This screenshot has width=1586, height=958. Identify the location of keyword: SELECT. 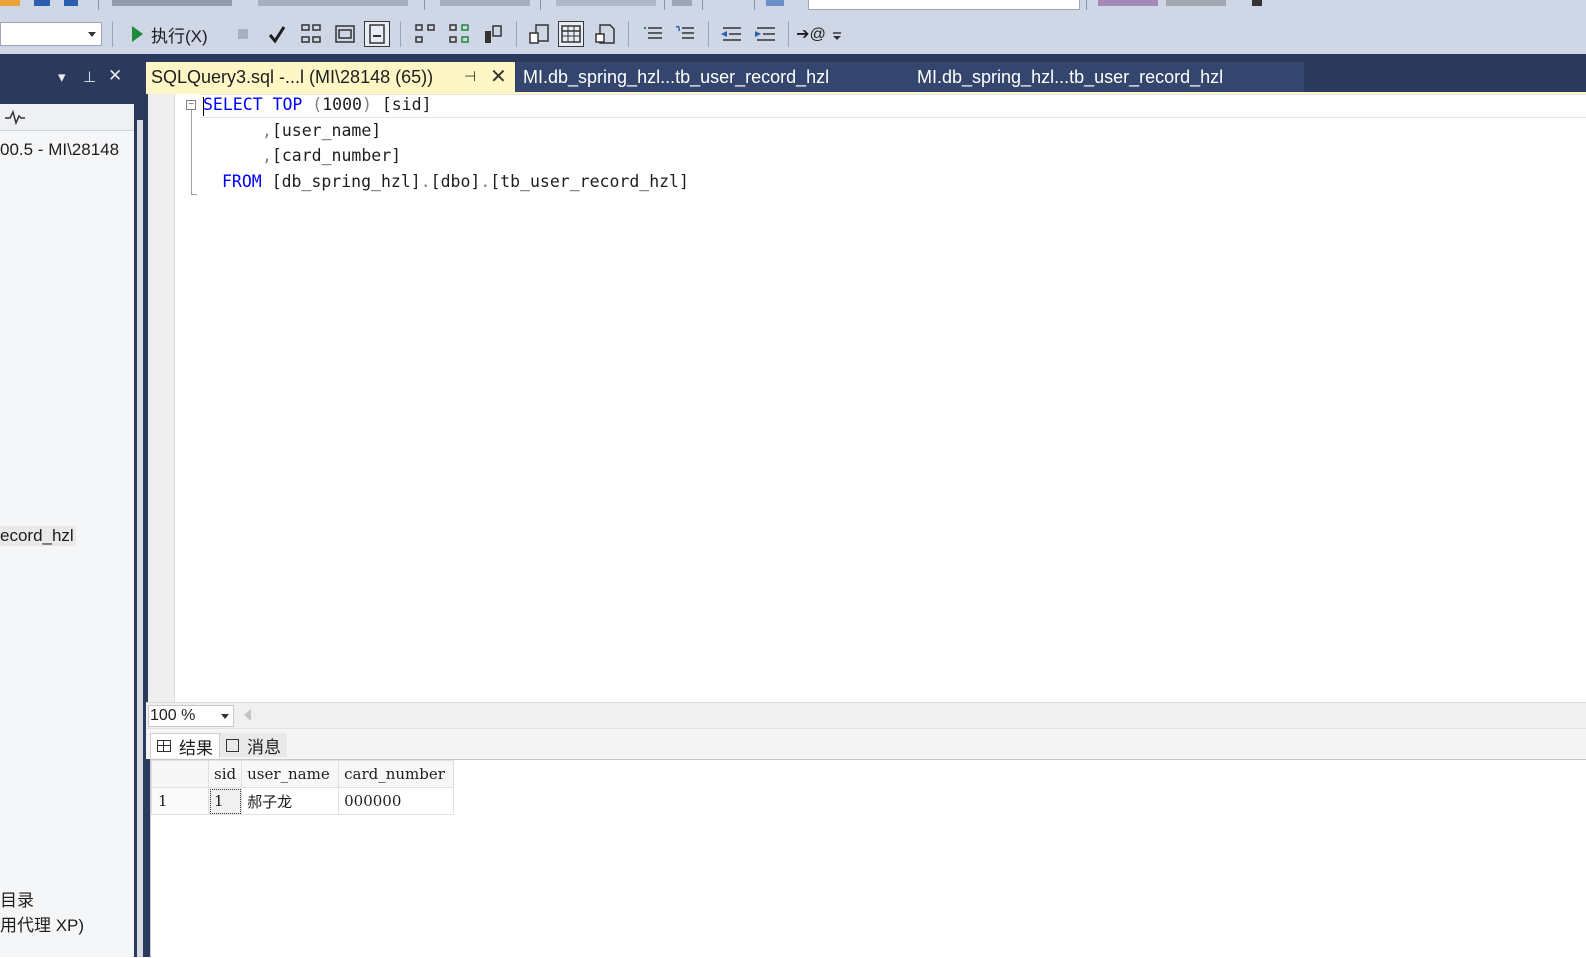
(233, 104).